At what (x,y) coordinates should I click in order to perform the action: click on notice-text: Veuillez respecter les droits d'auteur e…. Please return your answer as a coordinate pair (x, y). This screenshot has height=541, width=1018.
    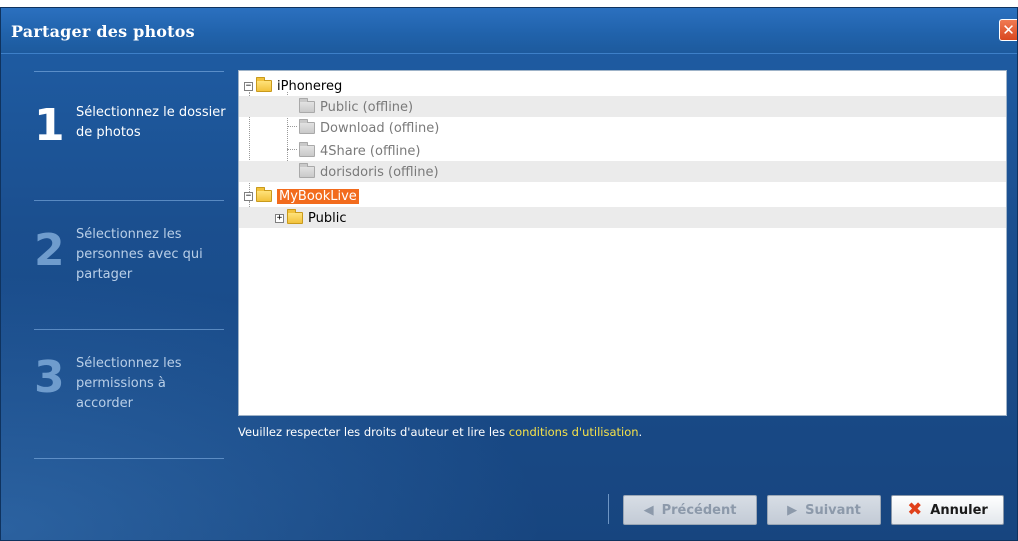
    Looking at the image, I should click on (373, 432).